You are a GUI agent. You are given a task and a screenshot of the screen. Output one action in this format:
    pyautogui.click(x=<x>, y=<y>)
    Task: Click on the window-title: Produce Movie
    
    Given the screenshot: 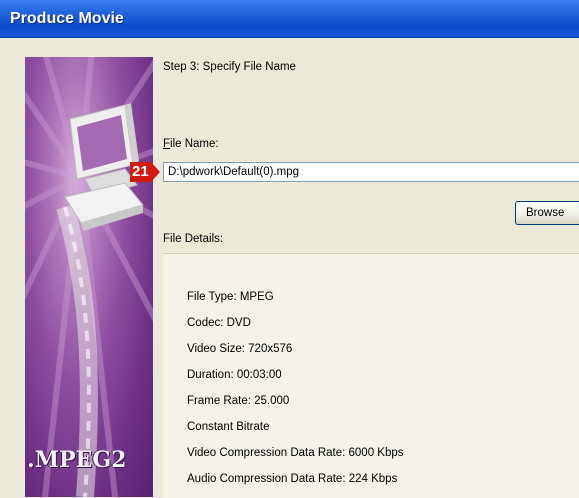 What is the action you would take?
    pyautogui.click(x=67, y=18)
    